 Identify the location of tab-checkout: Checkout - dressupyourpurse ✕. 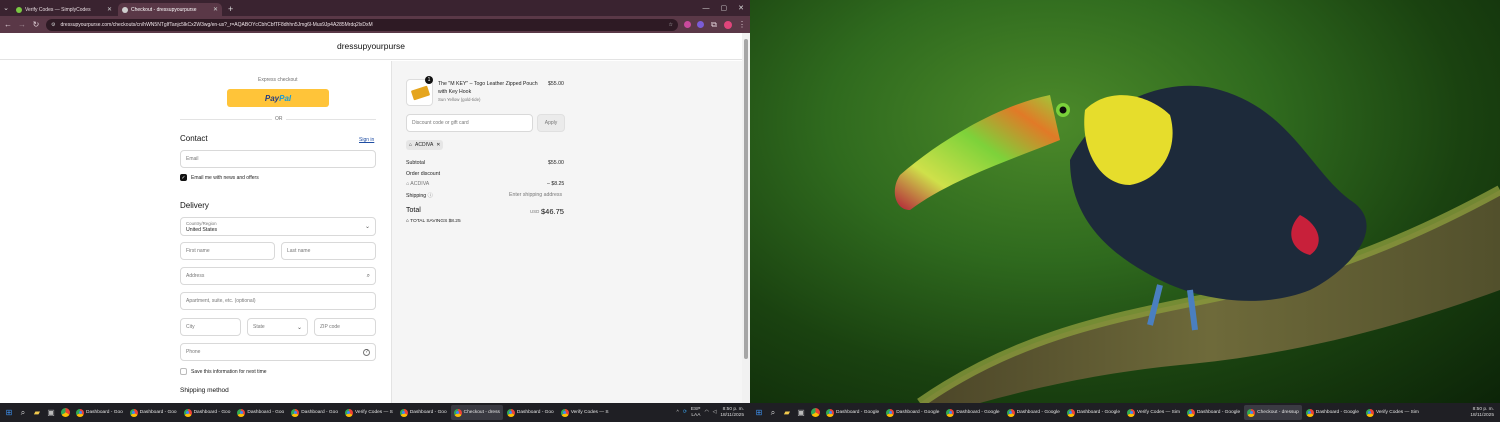
(170, 9).